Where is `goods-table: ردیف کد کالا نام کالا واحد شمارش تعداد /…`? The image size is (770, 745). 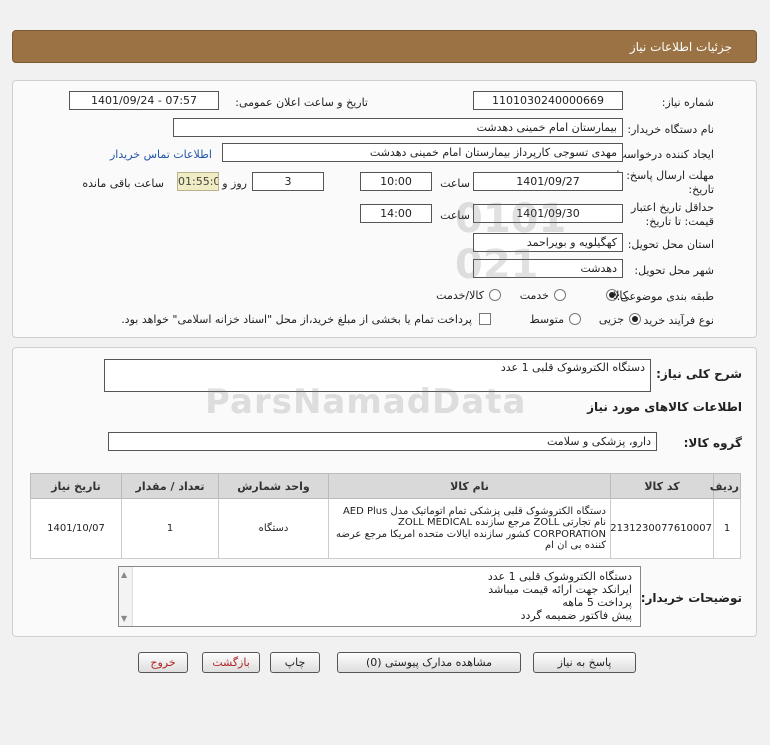 goods-table: ردیف کد کالا نام کالا واحد شمارش تعداد /… is located at coordinates (385, 516).